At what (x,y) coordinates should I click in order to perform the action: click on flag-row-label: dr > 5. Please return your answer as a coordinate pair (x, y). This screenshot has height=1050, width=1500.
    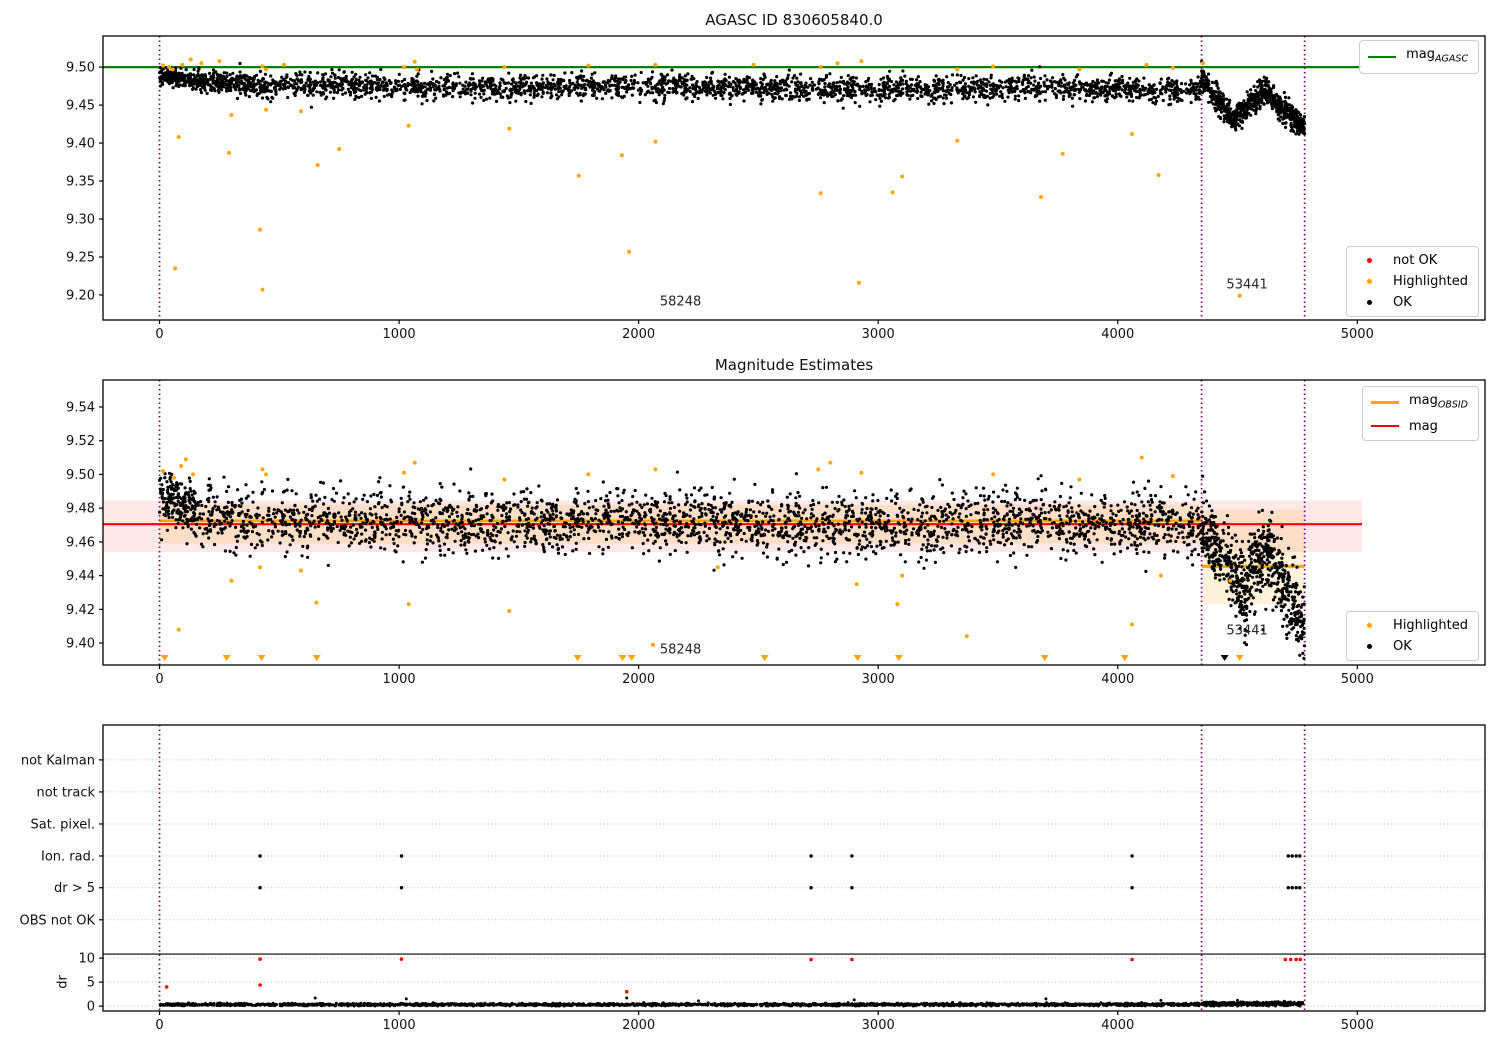
    Looking at the image, I should click on (74, 888).